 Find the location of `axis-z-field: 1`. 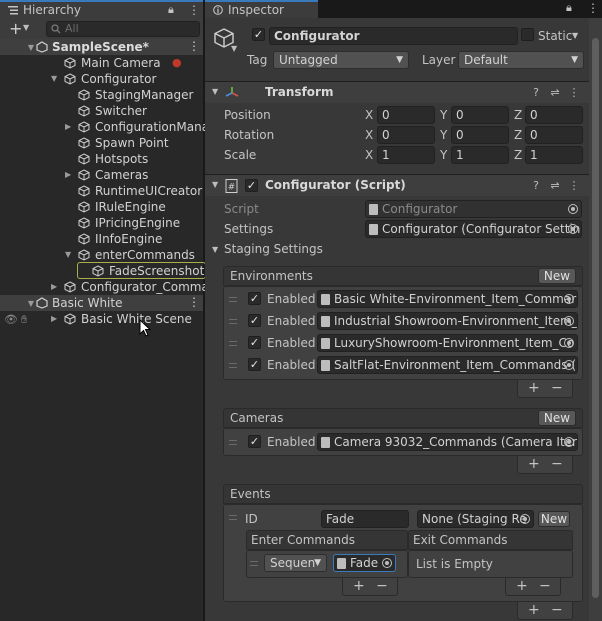

axis-z-field: 1 is located at coordinates (554, 155).